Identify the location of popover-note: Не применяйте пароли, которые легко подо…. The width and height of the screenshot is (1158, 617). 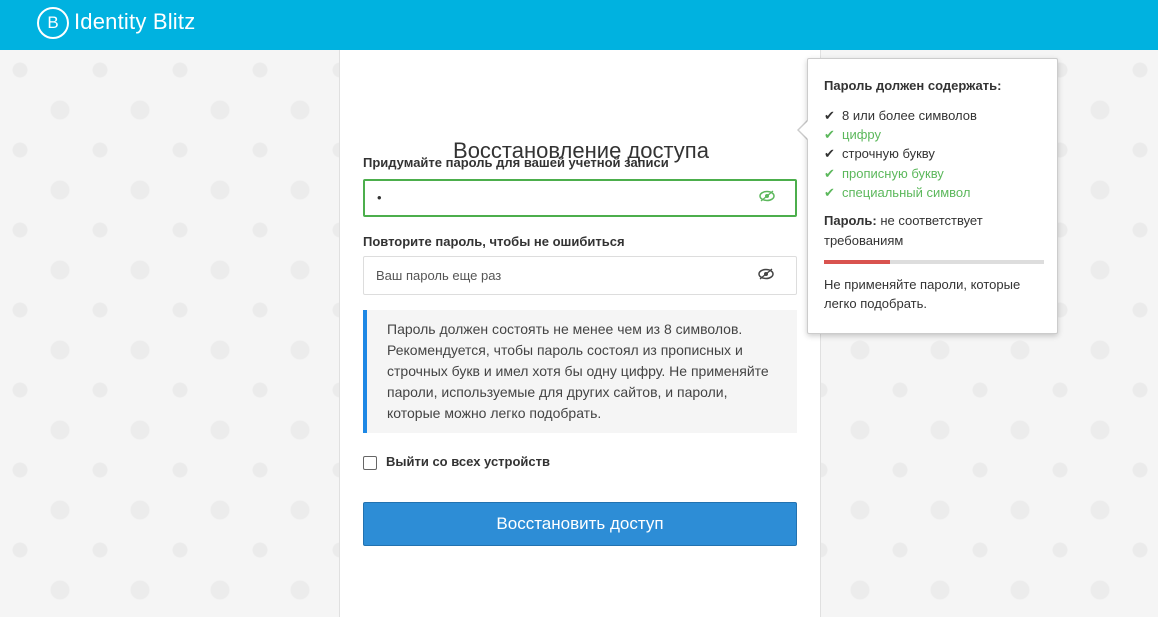
(922, 294).